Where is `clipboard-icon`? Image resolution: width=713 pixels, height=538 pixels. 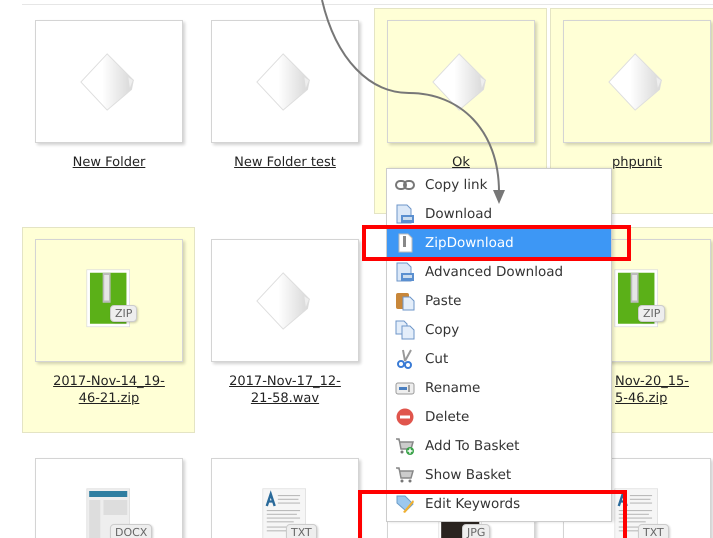
clipboard-icon is located at coordinates (405, 300).